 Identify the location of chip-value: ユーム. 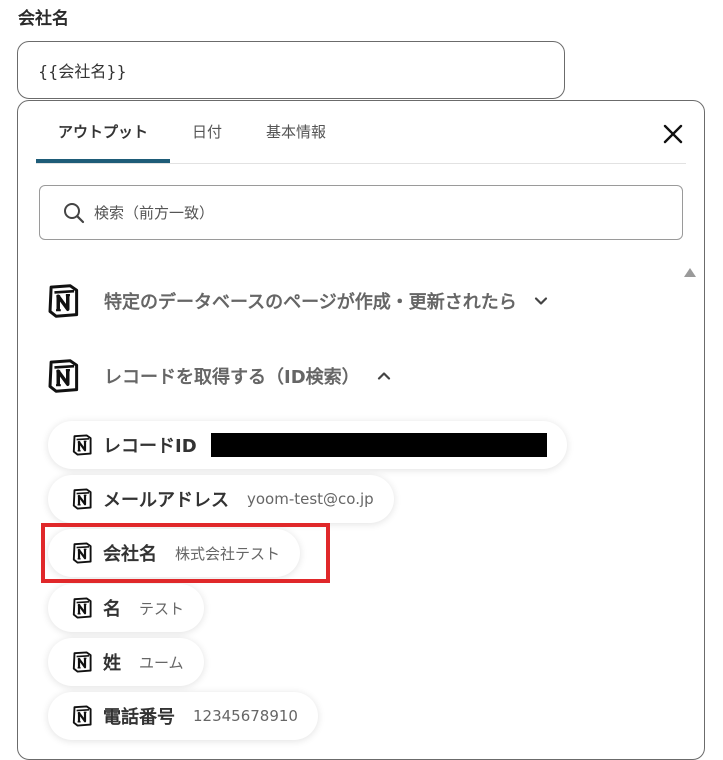
(161, 662).